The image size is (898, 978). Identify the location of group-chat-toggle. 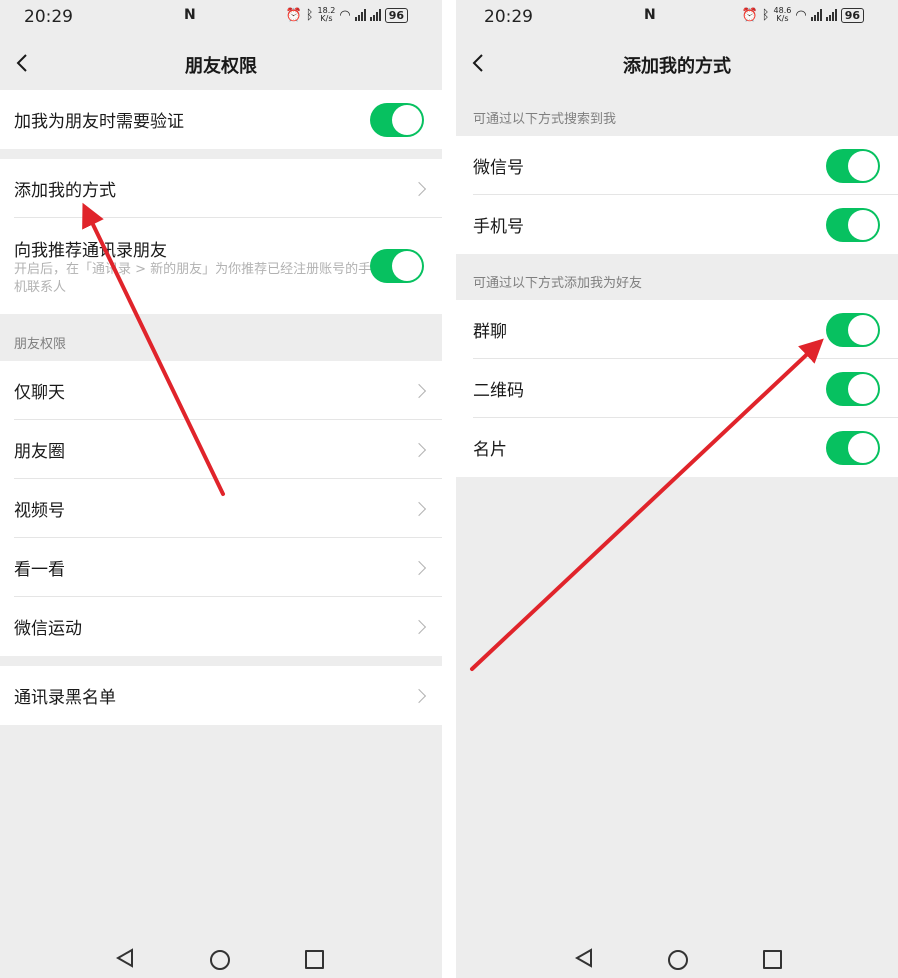
(853, 329).